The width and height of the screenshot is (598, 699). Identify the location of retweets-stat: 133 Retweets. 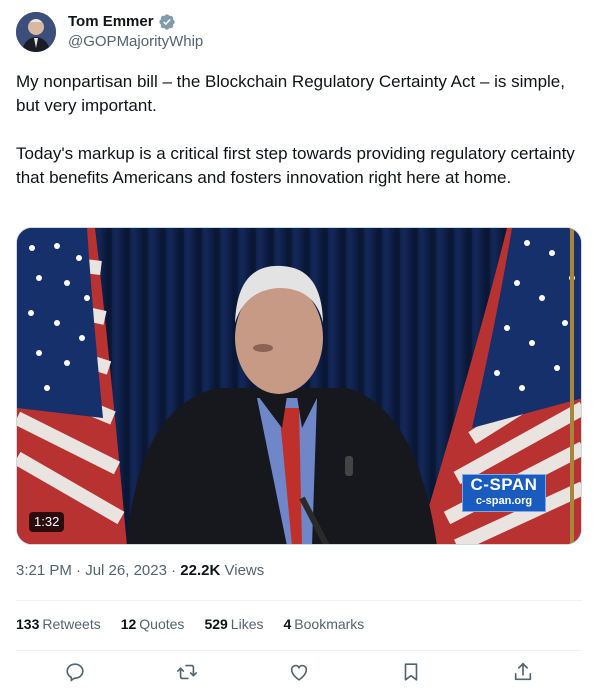
(58, 624).